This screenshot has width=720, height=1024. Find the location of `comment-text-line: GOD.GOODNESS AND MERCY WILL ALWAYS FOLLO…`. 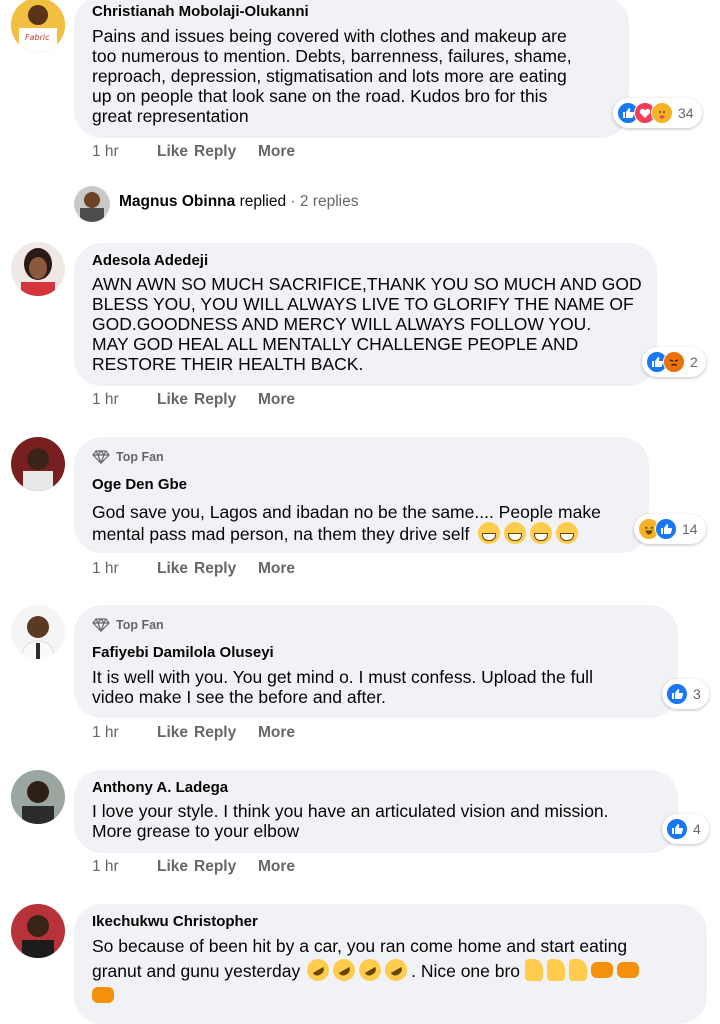

comment-text-line: GOD.GOODNESS AND MERCY WILL ALWAYS FOLLO… is located at coordinates (342, 324).